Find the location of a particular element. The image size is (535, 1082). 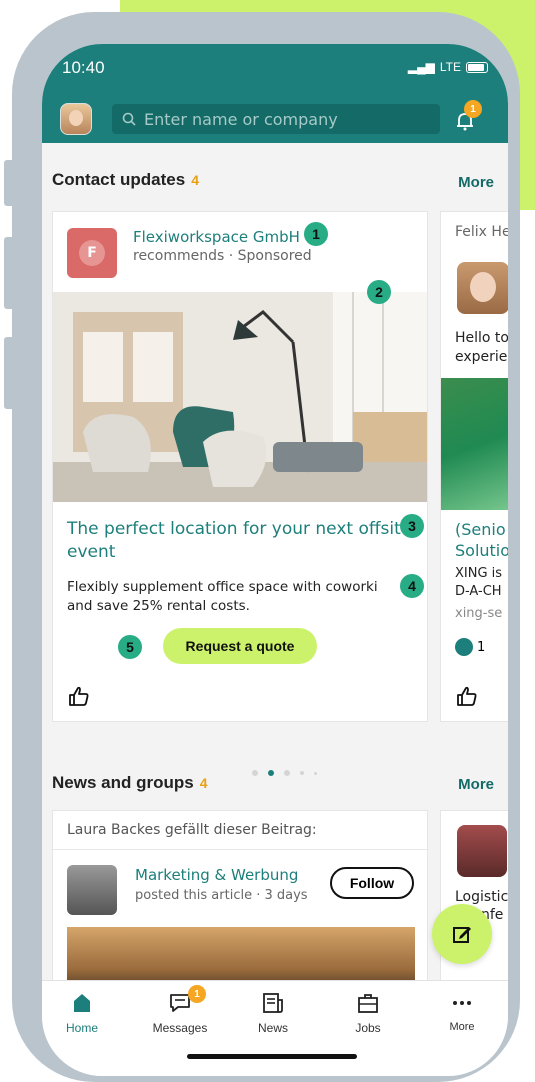

bottom-tab-bar: Home Messages 1 News Jobs More is located at coordinates (275, 1028).